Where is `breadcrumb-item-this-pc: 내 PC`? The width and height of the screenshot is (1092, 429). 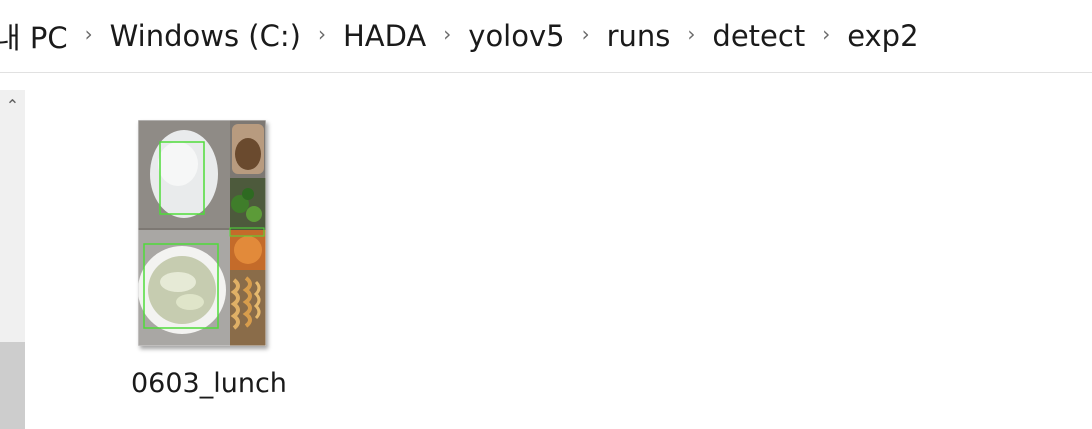
breadcrumb-item-this-pc: 내 PC is located at coordinates (34, 36).